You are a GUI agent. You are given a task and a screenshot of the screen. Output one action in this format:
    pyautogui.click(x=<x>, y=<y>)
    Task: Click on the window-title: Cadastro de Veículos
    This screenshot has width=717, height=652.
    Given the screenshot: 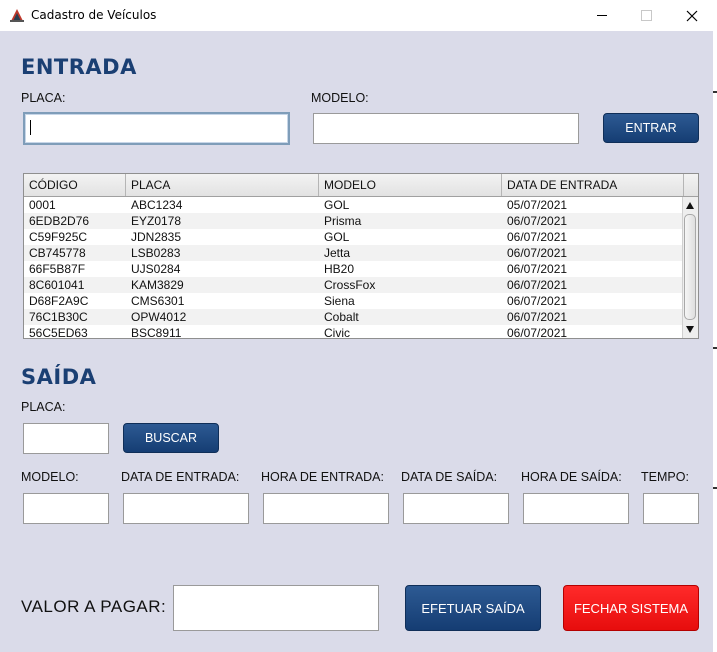 What is the action you would take?
    pyautogui.click(x=94, y=15)
    